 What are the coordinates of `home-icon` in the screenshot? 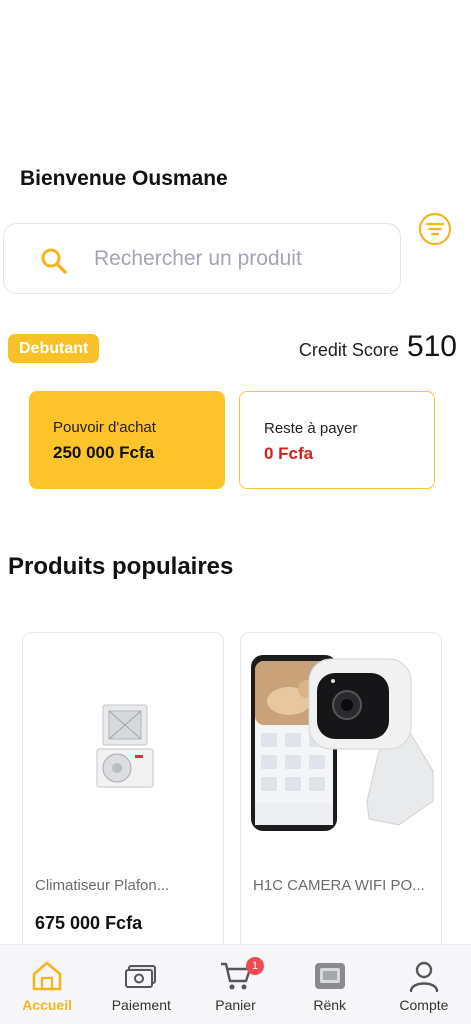 It's located at (47, 976).